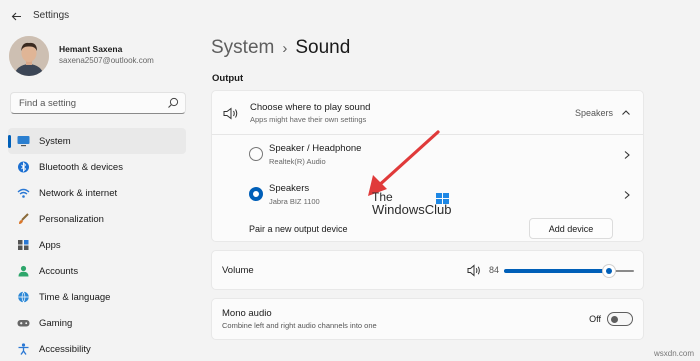 The height and width of the screenshot is (361, 700). What do you see at coordinates (427, 270) in the screenshot?
I see `volume-card: Volume 84` at bounding box center [427, 270].